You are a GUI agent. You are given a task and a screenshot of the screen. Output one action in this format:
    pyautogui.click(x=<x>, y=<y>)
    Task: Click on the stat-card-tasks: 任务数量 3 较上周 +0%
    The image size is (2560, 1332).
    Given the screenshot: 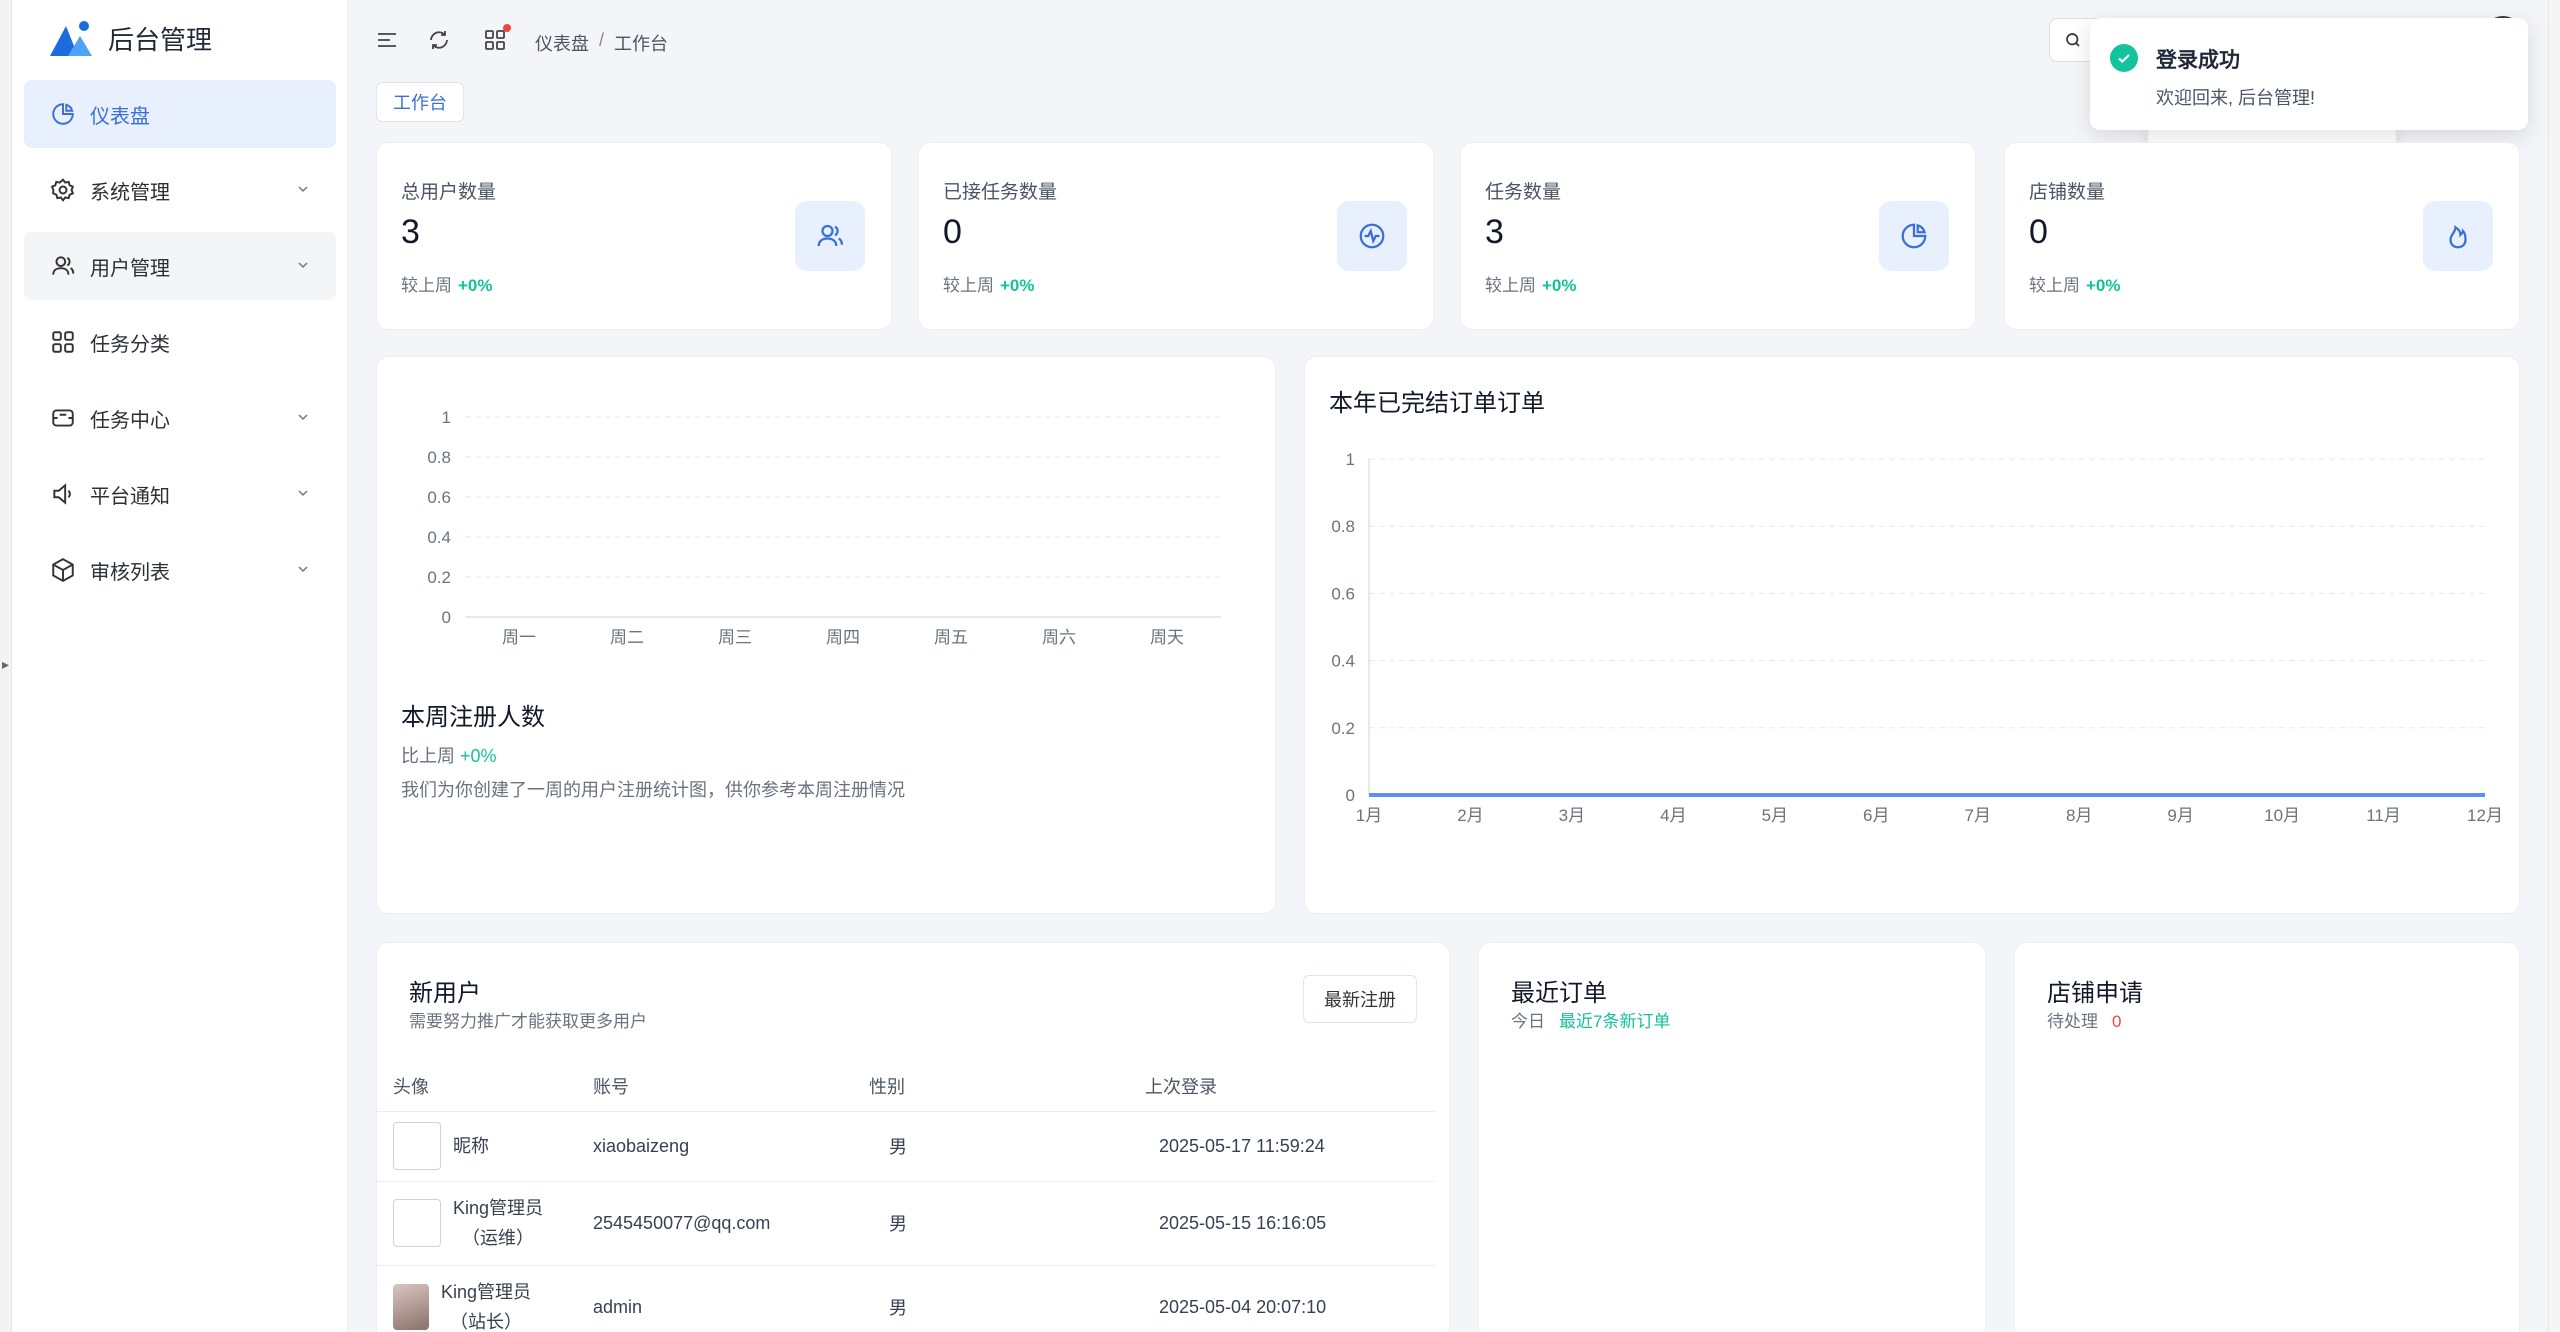 What is the action you would take?
    pyautogui.click(x=1718, y=236)
    